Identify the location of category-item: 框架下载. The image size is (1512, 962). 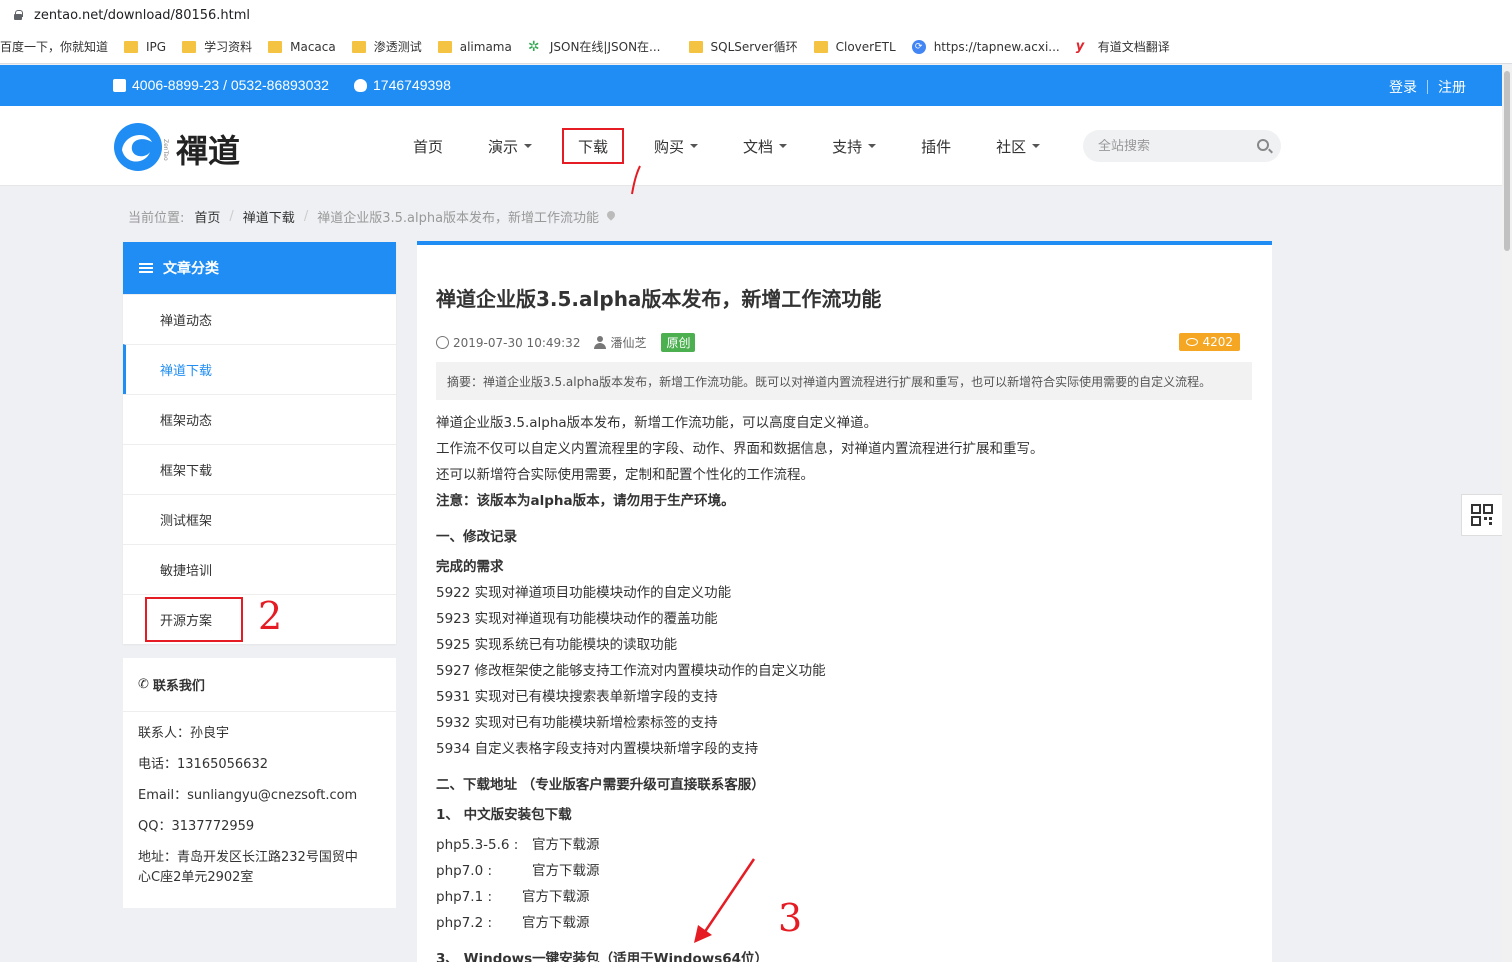
(259, 469).